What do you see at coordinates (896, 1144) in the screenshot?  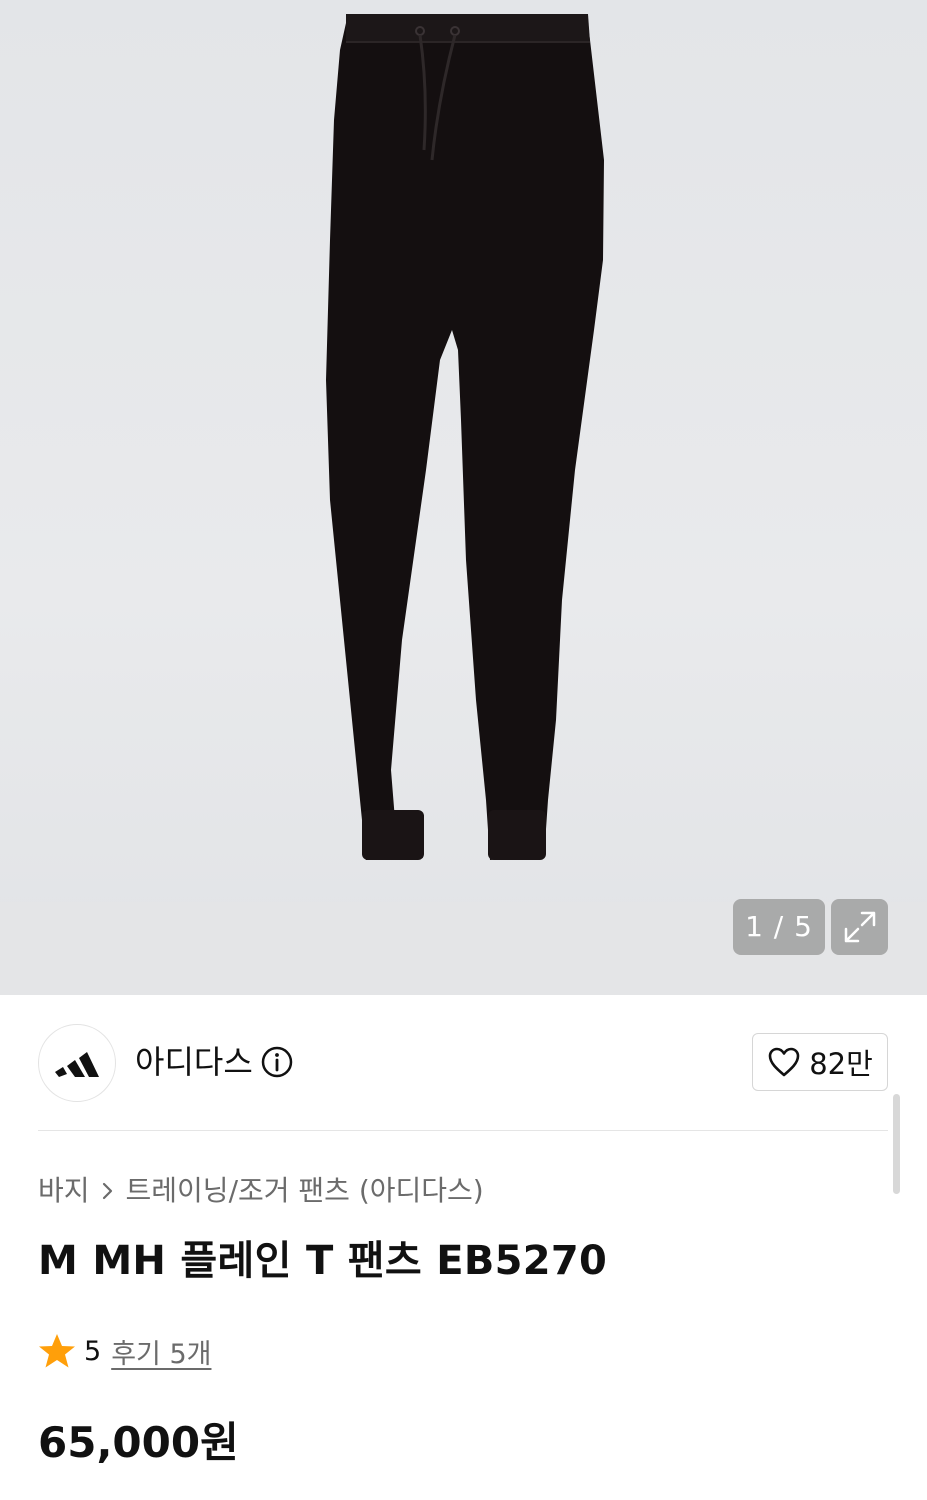 I see `scrollbar` at bounding box center [896, 1144].